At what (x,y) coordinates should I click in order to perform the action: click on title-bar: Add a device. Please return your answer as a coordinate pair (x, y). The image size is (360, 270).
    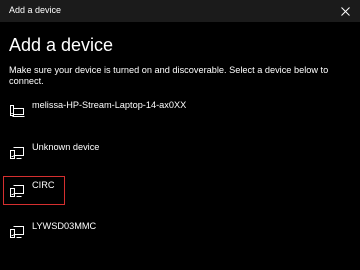
    Looking at the image, I should click on (180, 11).